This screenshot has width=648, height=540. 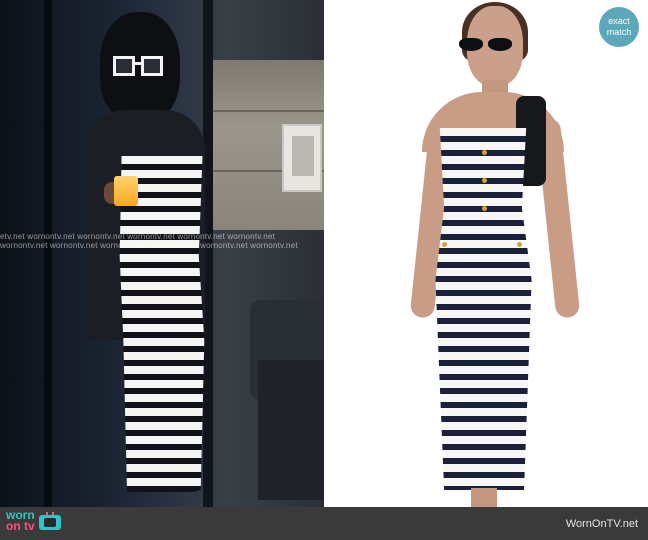 What do you see at coordinates (486, 45) in the screenshot?
I see `model-sunglasses-icon` at bounding box center [486, 45].